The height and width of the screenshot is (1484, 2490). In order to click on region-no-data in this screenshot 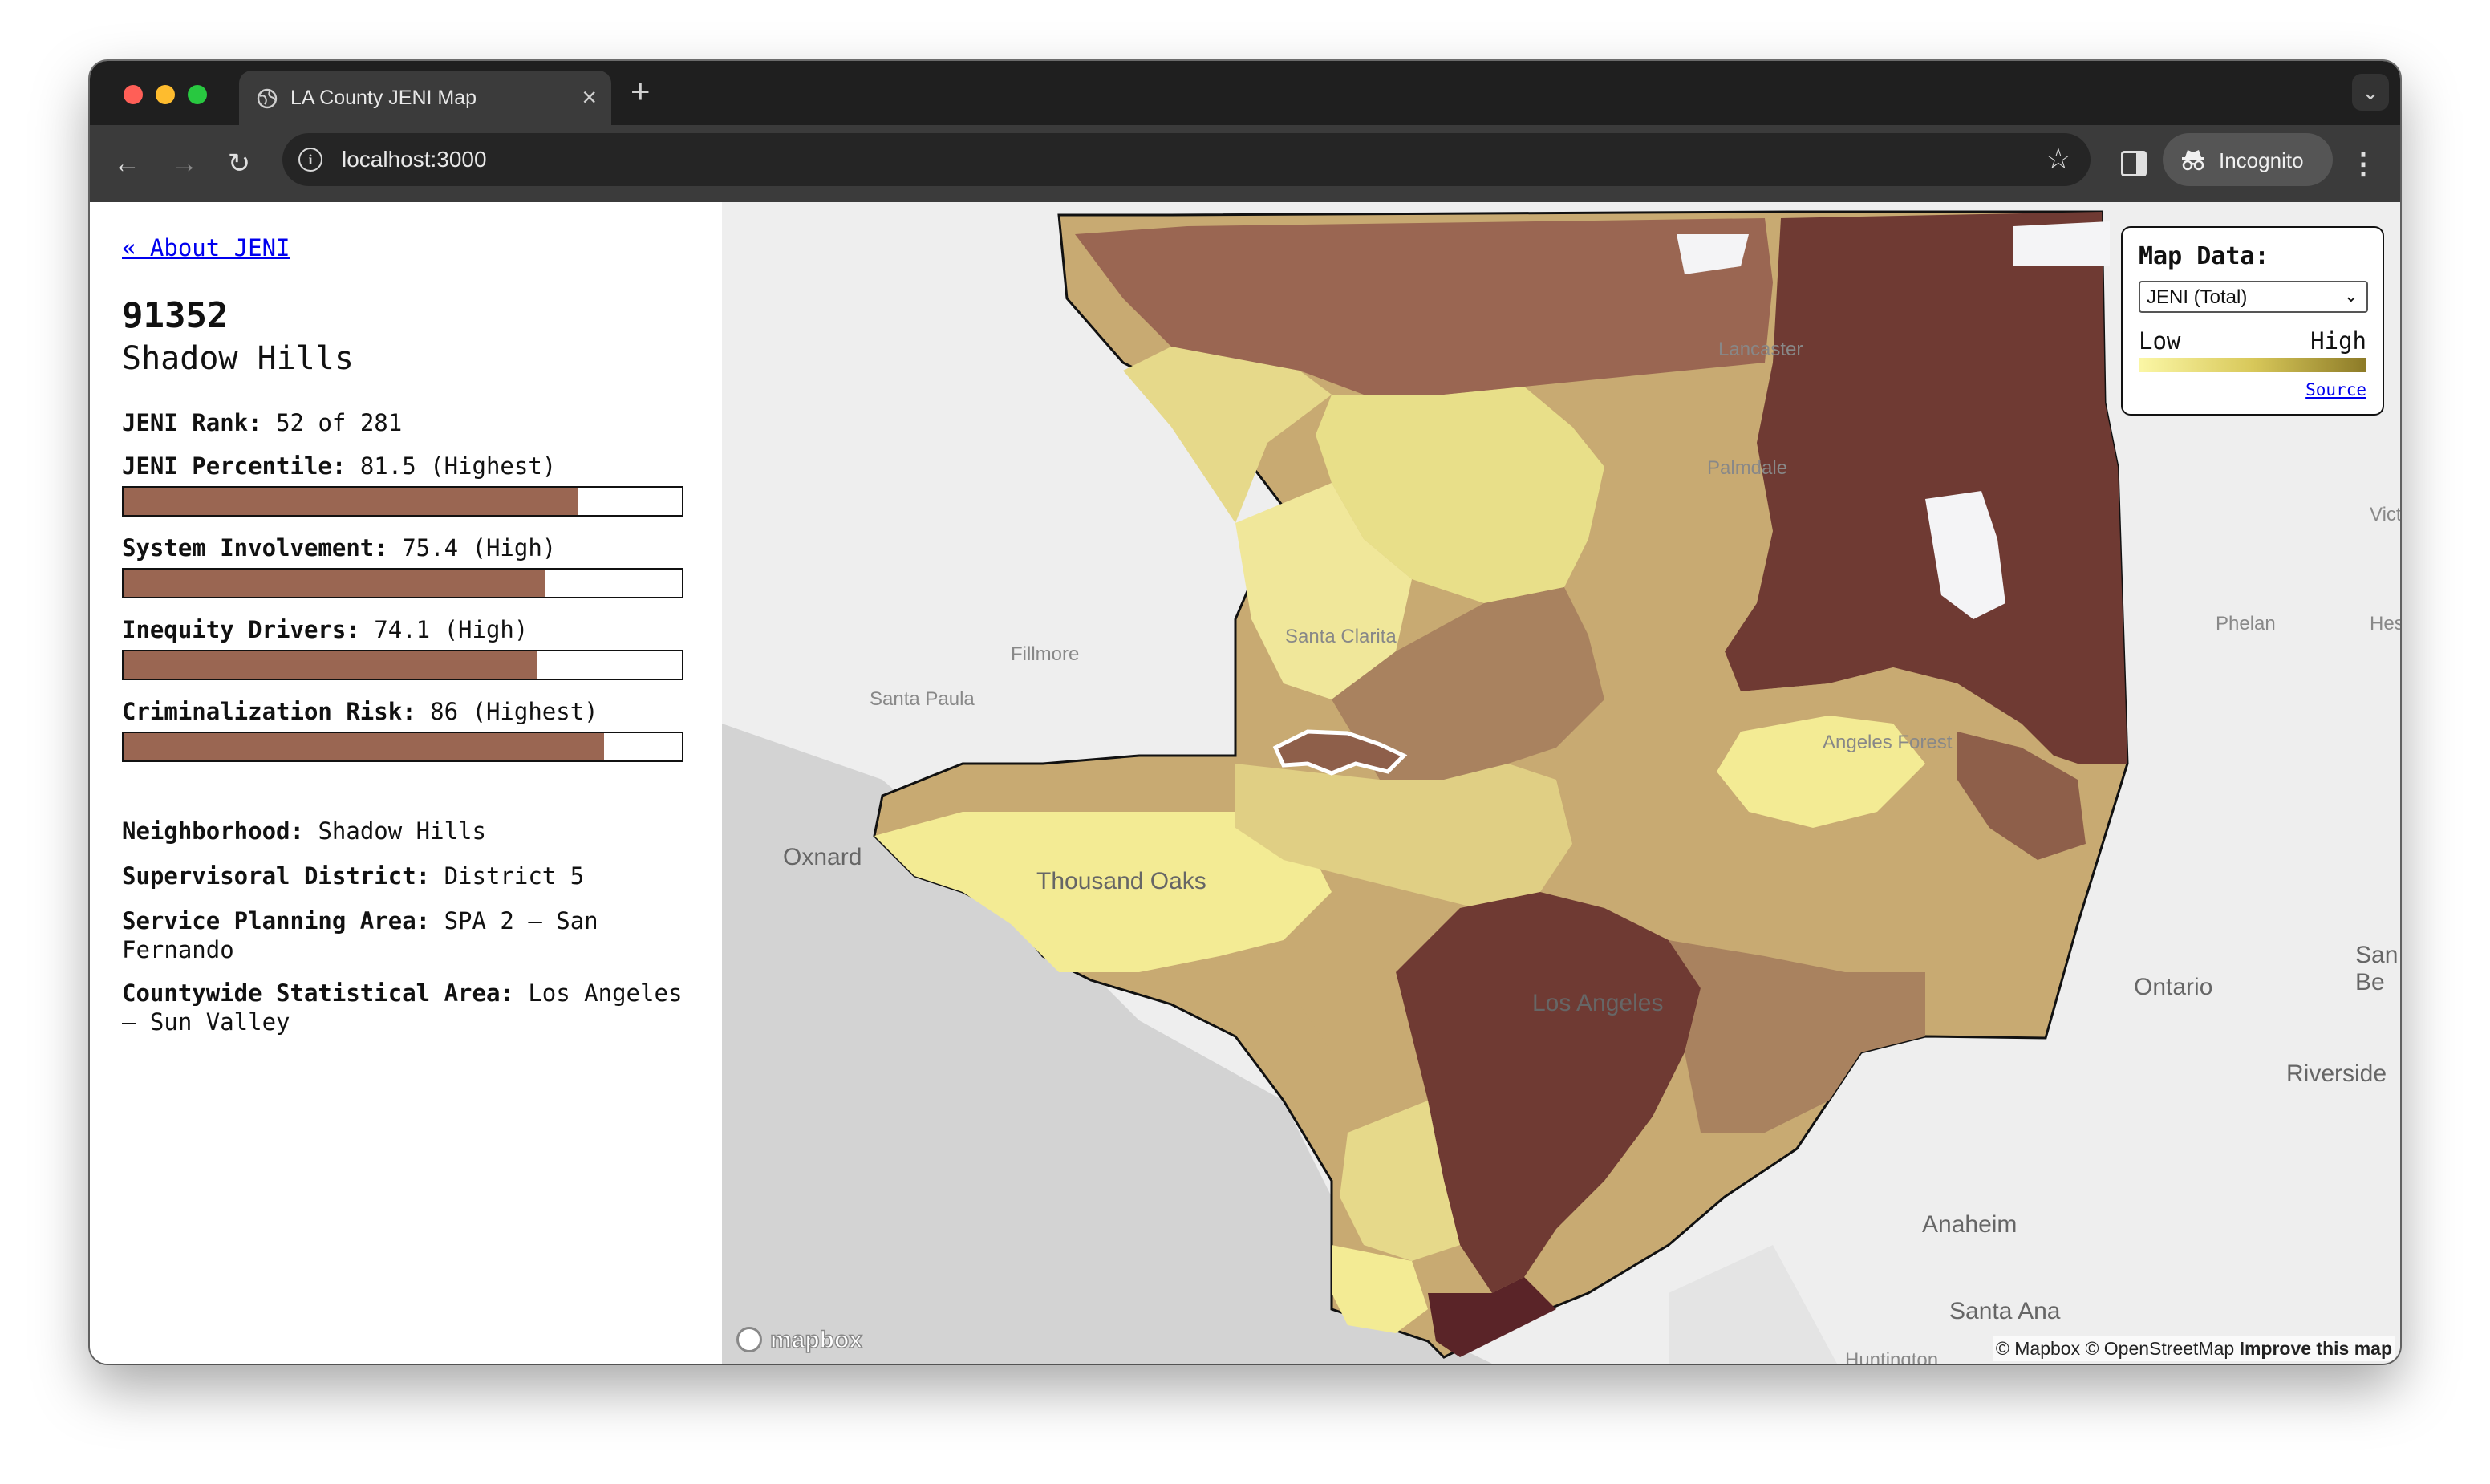, I will do `click(2061, 243)`.